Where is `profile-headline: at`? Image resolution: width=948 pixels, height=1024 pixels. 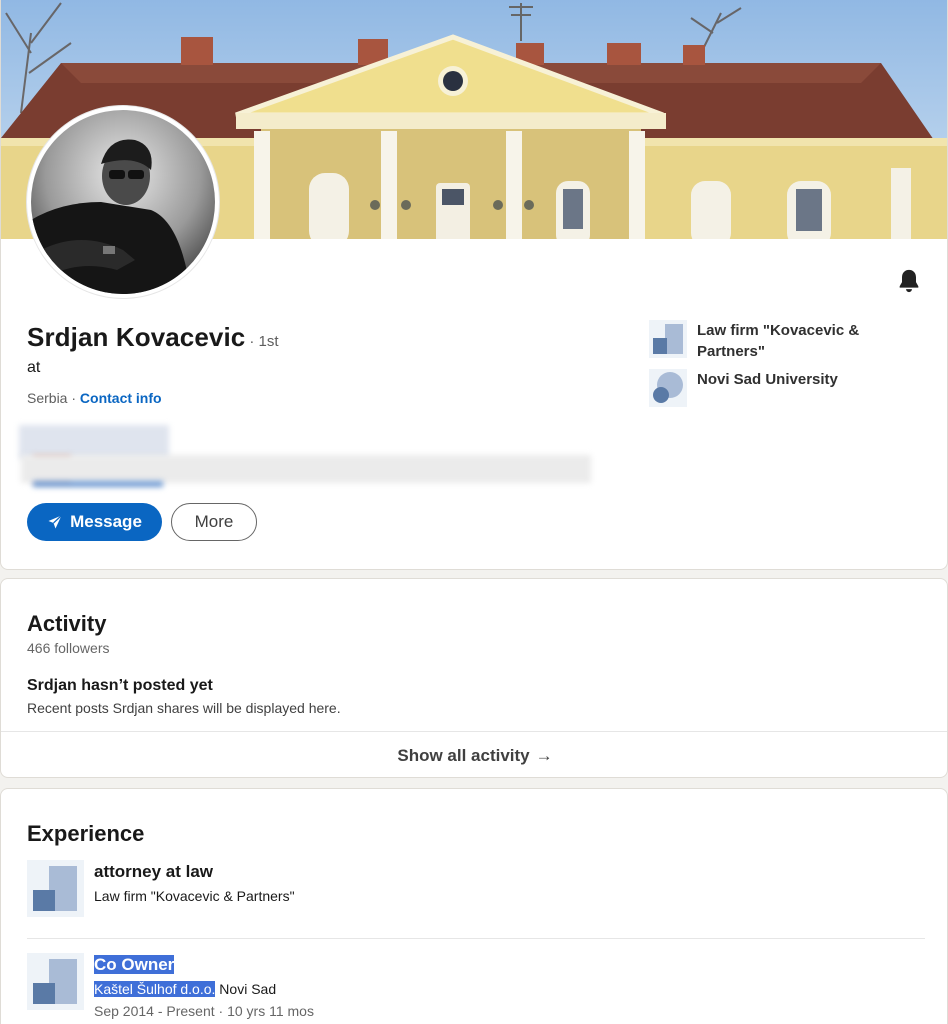 profile-headline: at is located at coordinates (34, 367).